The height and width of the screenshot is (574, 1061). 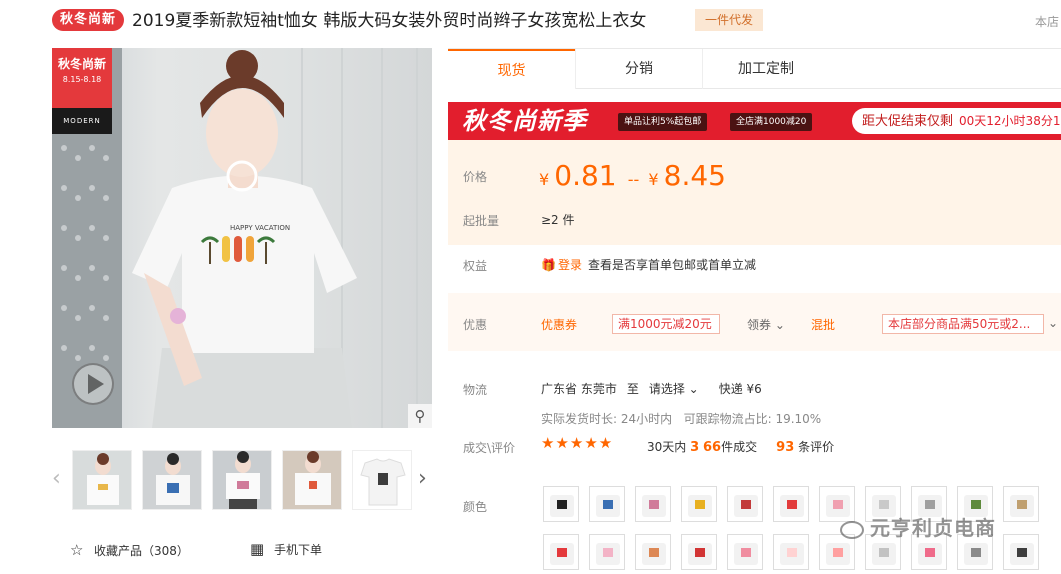 What do you see at coordinates (570, 265) in the screenshot?
I see `login-link: 登录` at bounding box center [570, 265].